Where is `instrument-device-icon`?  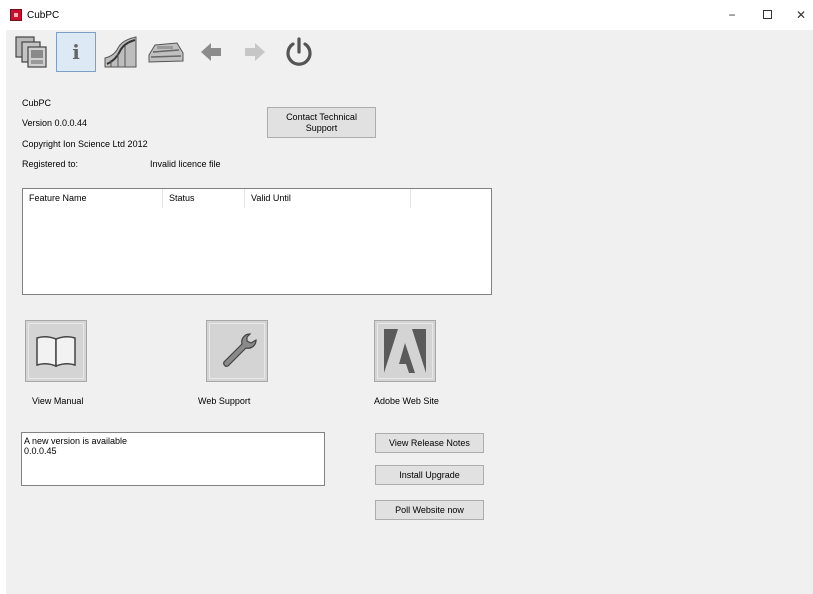
instrument-device-icon is located at coordinates (166, 52).